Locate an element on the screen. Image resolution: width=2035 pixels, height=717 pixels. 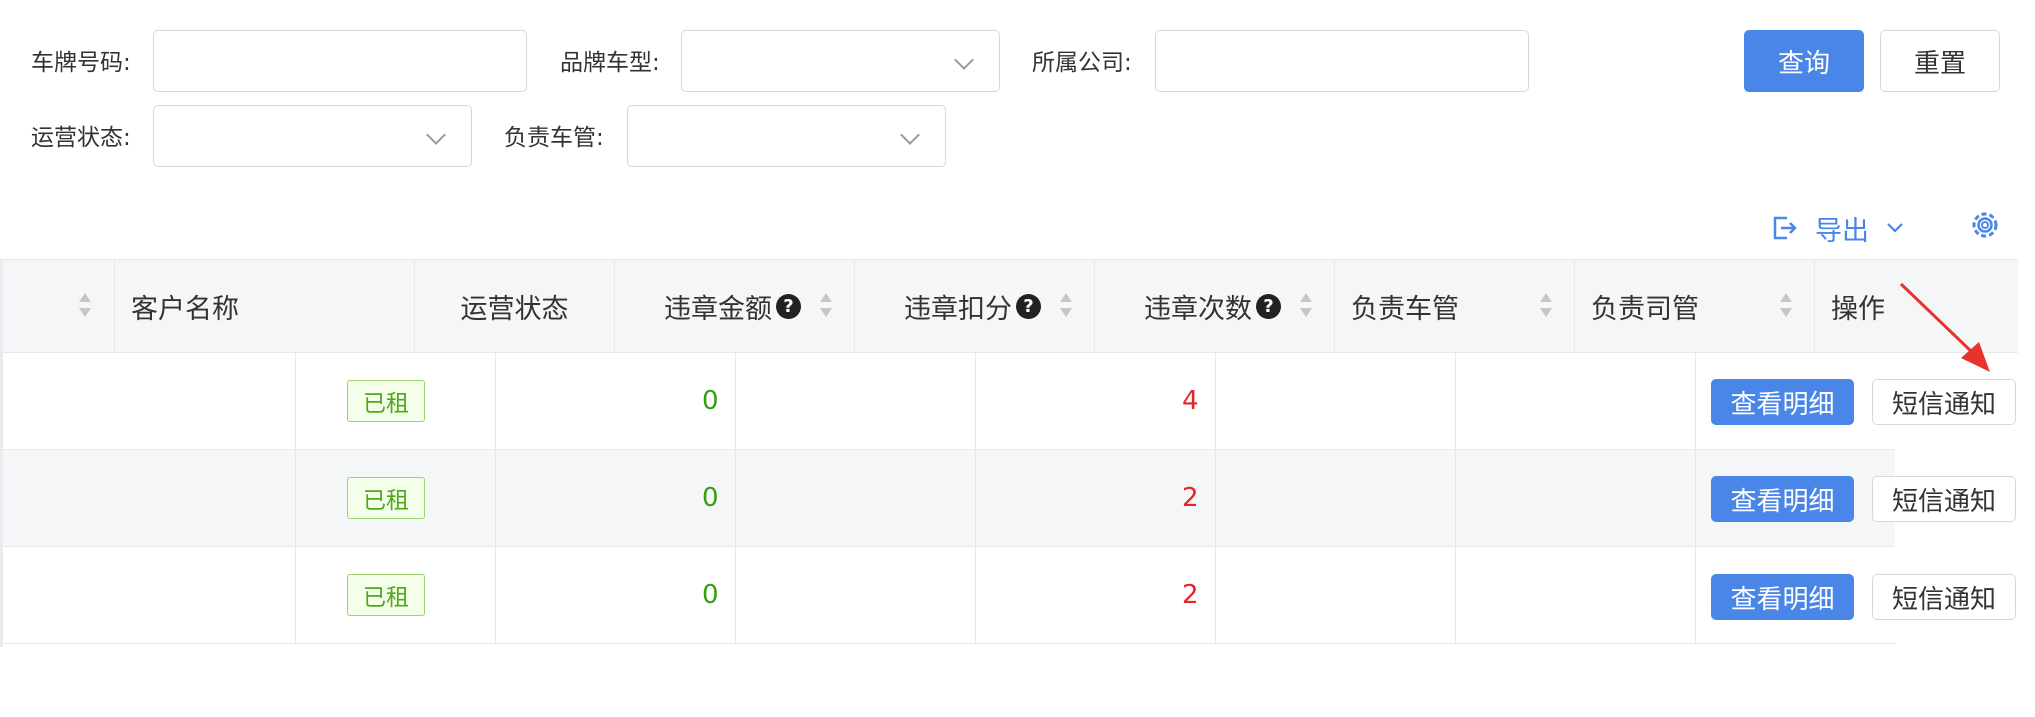
export-label: 导出 is located at coordinates (1842, 231).